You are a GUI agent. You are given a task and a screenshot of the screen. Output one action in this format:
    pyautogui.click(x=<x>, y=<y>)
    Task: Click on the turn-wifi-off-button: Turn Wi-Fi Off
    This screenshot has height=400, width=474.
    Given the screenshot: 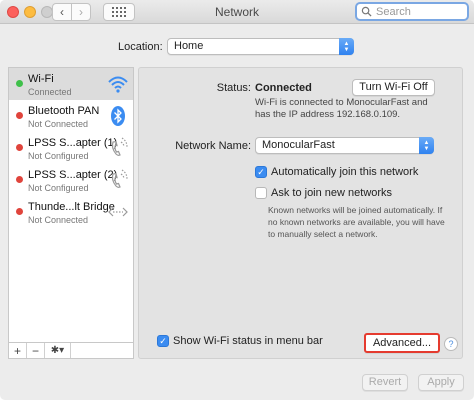 What is the action you would take?
    pyautogui.click(x=393, y=87)
    